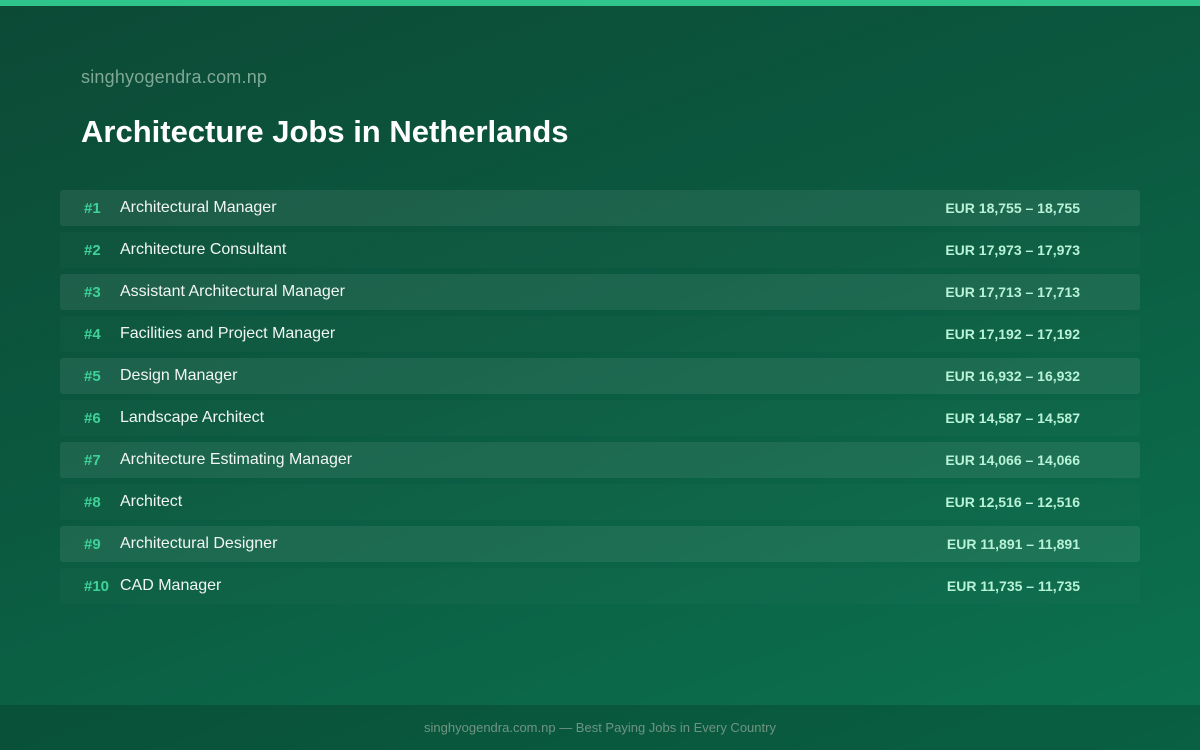 This screenshot has height=750, width=1200. What do you see at coordinates (1012, 292) in the screenshot?
I see `job-salary: EUR 17,713 – 17,713` at bounding box center [1012, 292].